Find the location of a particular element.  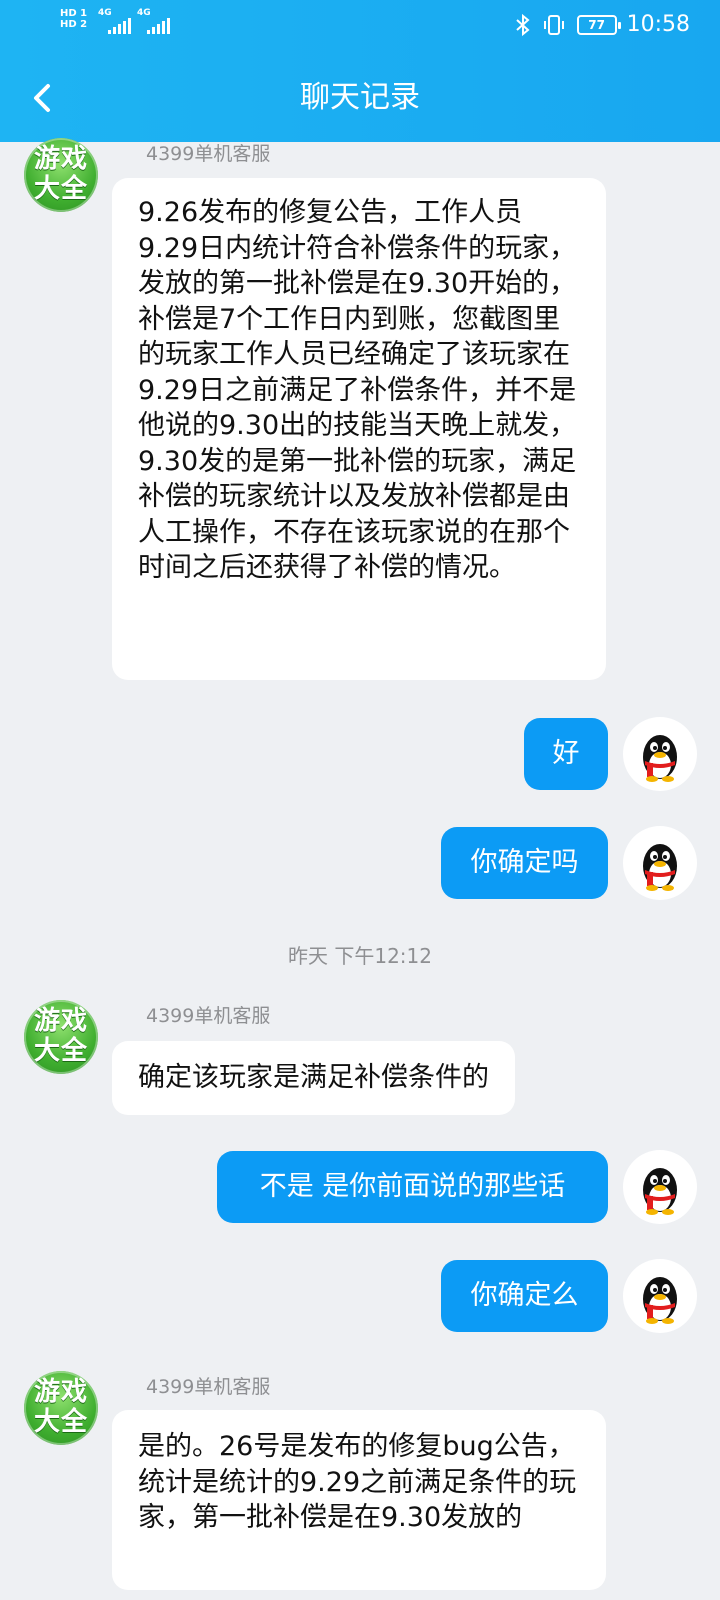

sim1-label: HD 1 is located at coordinates (74, 13).